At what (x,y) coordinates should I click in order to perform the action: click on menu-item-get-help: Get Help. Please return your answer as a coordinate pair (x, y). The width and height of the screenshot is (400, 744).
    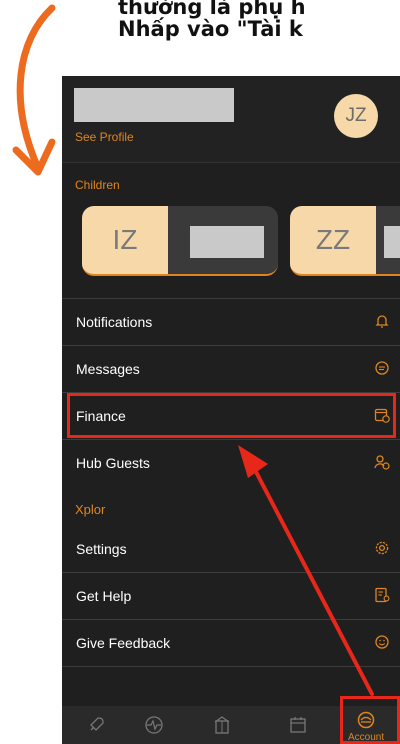
    Looking at the image, I should click on (231, 596).